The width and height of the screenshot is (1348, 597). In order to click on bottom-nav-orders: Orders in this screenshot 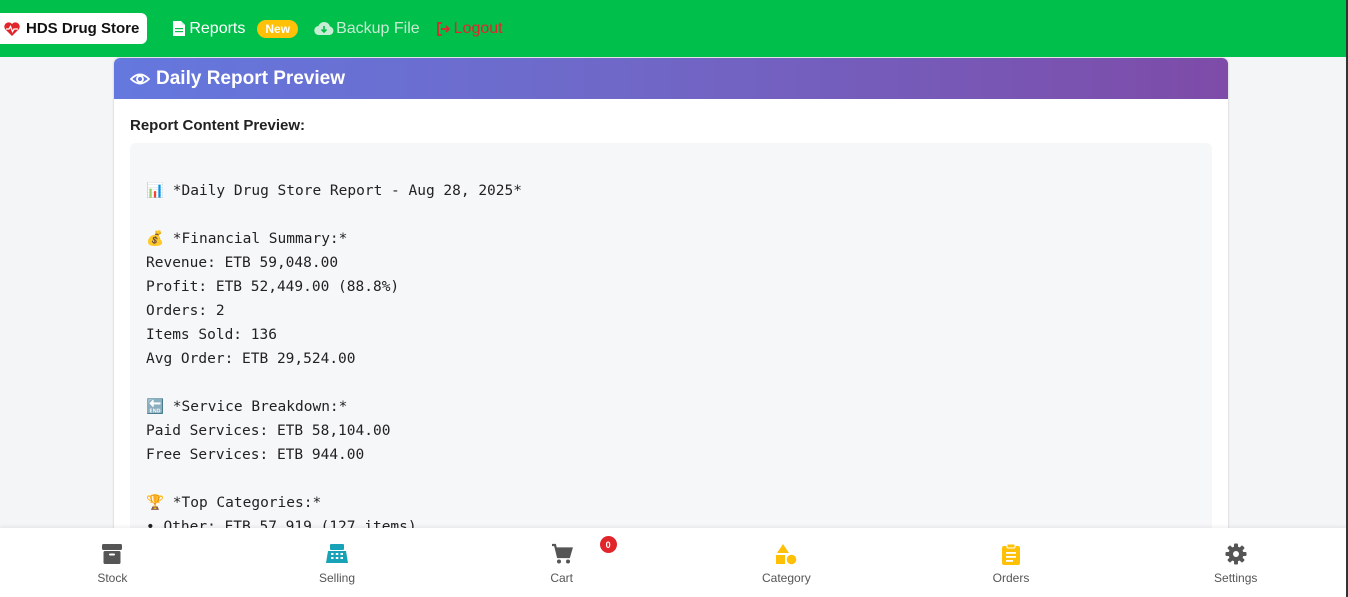, I will do `click(1011, 562)`.